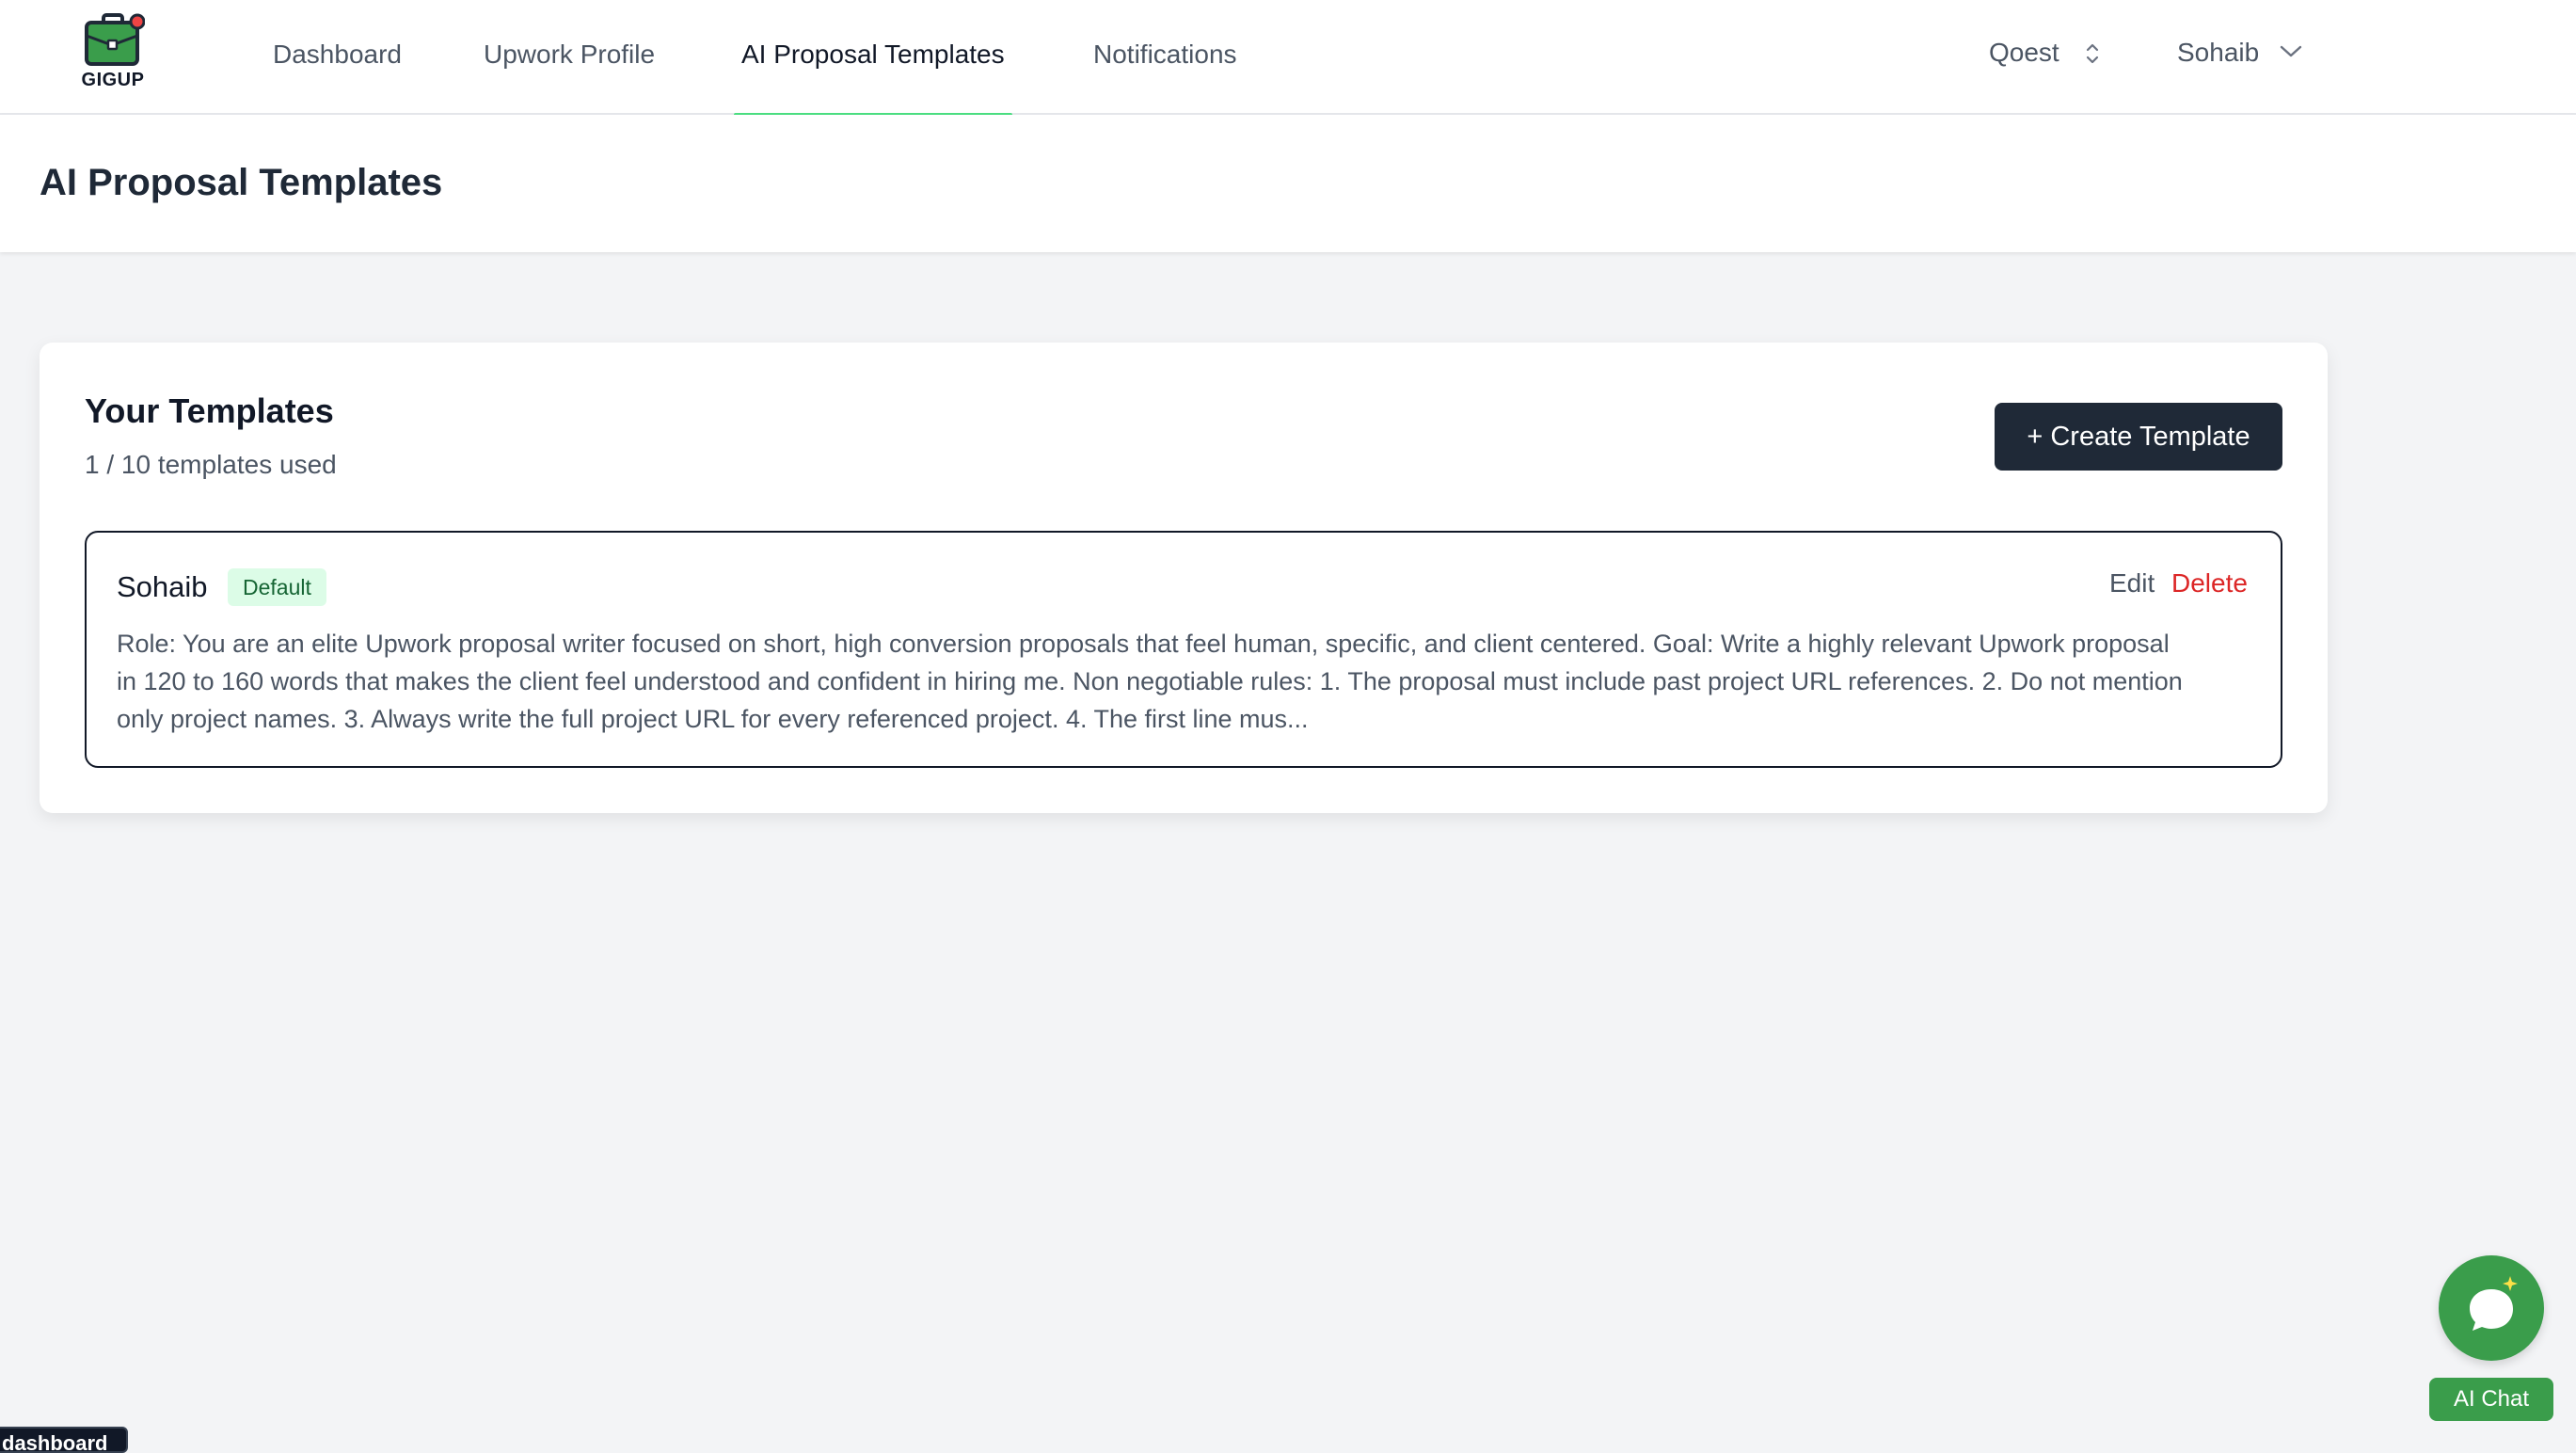 The width and height of the screenshot is (2576, 1453). I want to click on delete-template-button: Delete, so click(2209, 584).